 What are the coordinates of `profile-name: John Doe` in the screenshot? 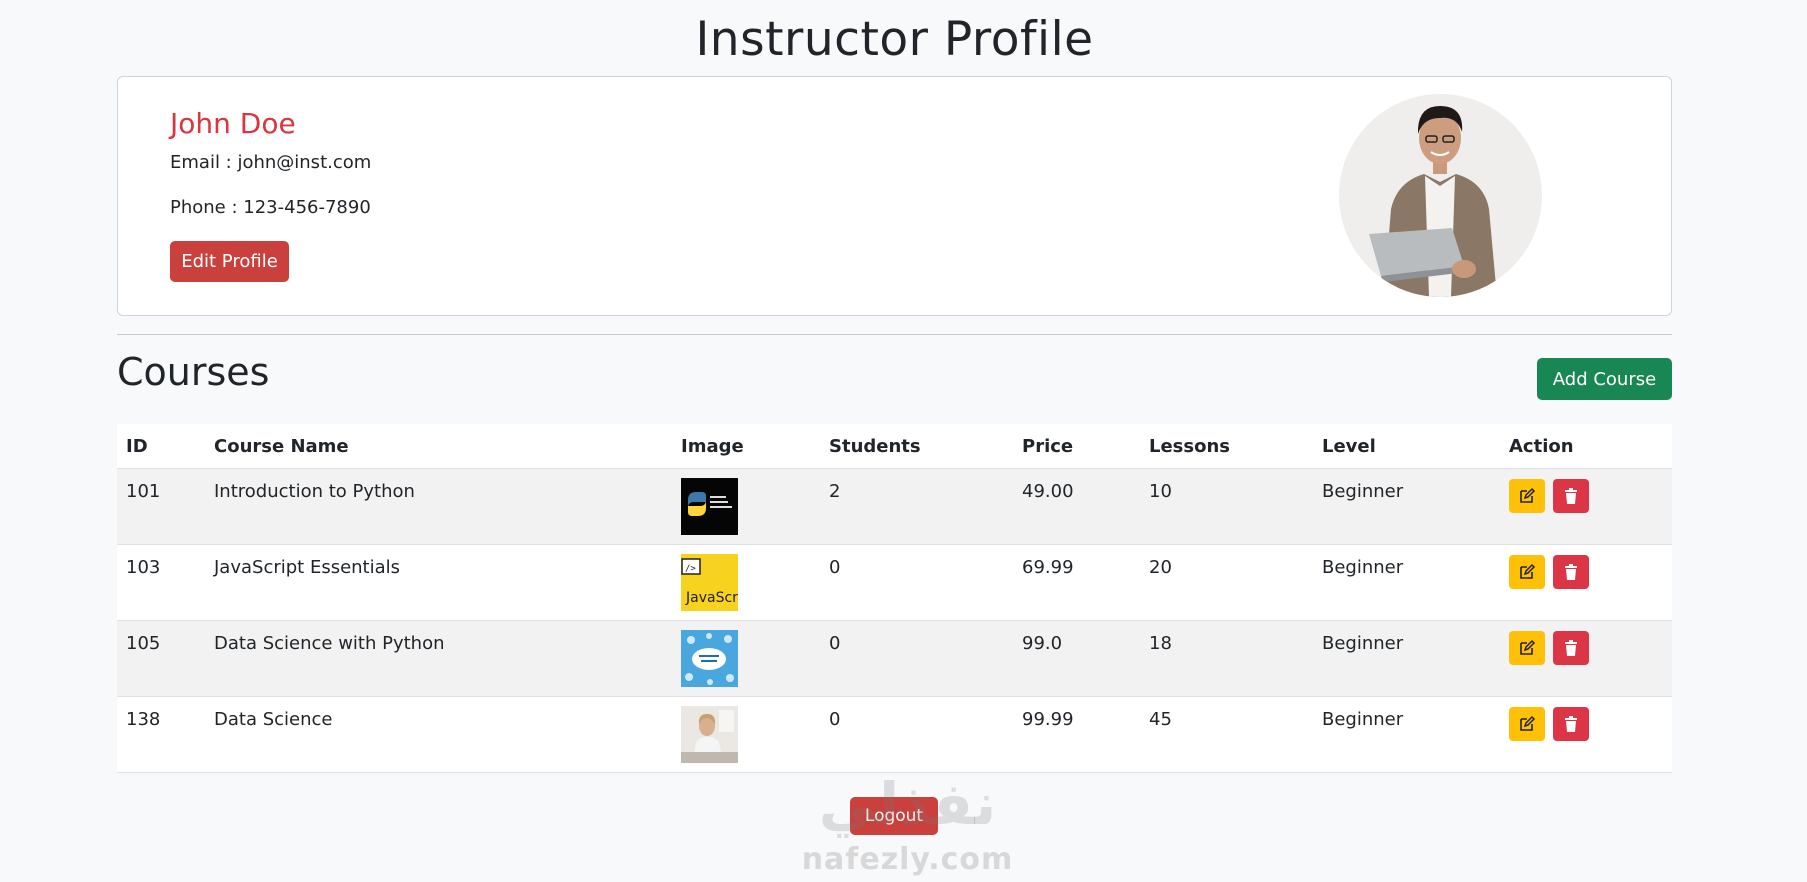 It's located at (233, 123).